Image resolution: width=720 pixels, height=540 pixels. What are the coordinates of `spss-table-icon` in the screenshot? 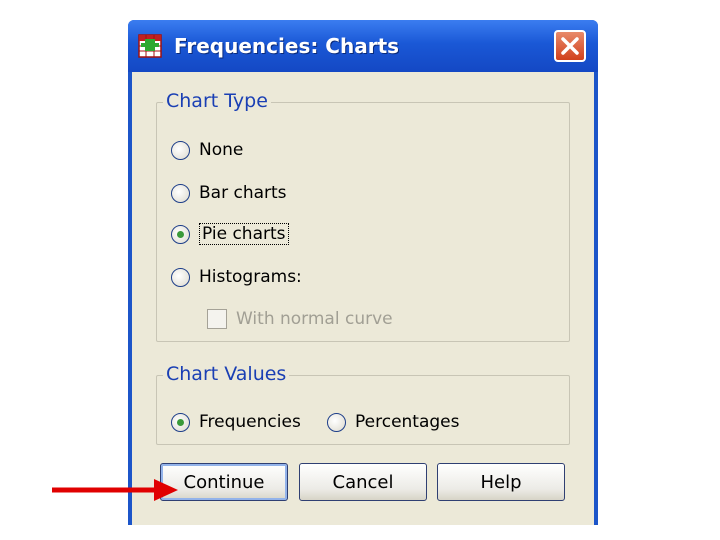 It's located at (150, 46).